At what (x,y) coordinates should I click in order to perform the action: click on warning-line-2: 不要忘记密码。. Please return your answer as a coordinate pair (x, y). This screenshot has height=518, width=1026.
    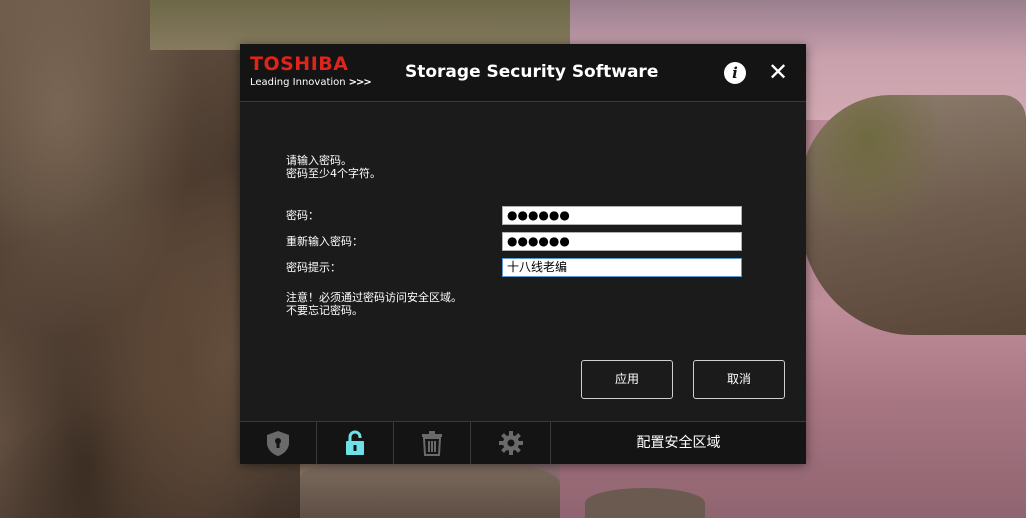
    Looking at the image, I should click on (324, 310).